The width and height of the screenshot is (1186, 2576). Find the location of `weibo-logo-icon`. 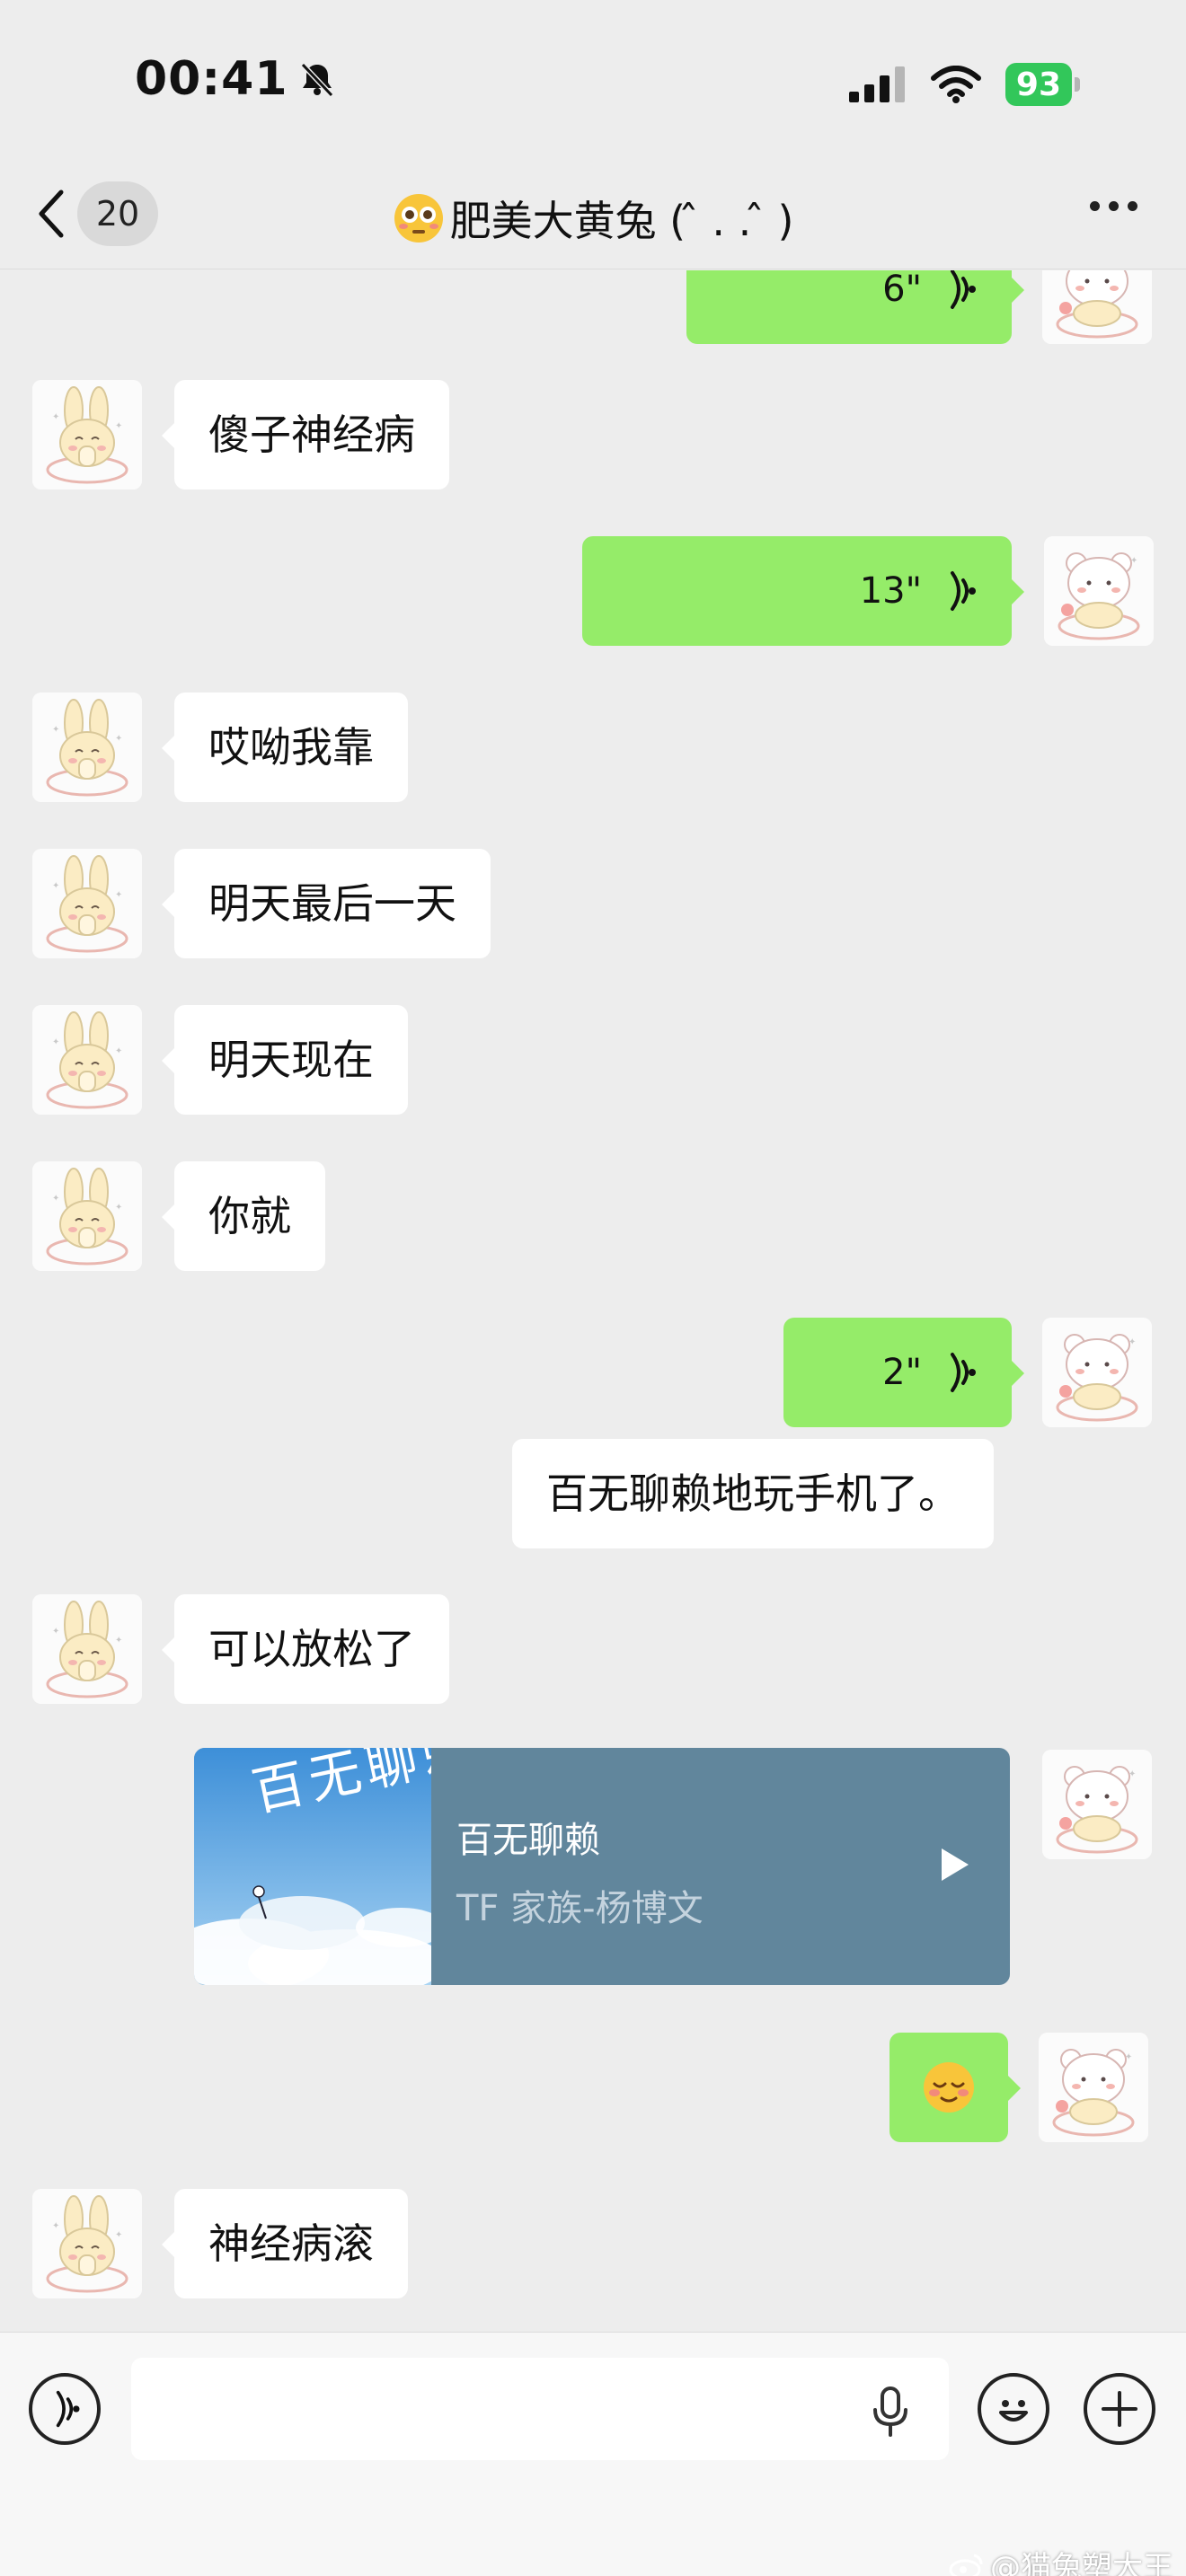

weibo-logo-icon is located at coordinates (966, 2565).